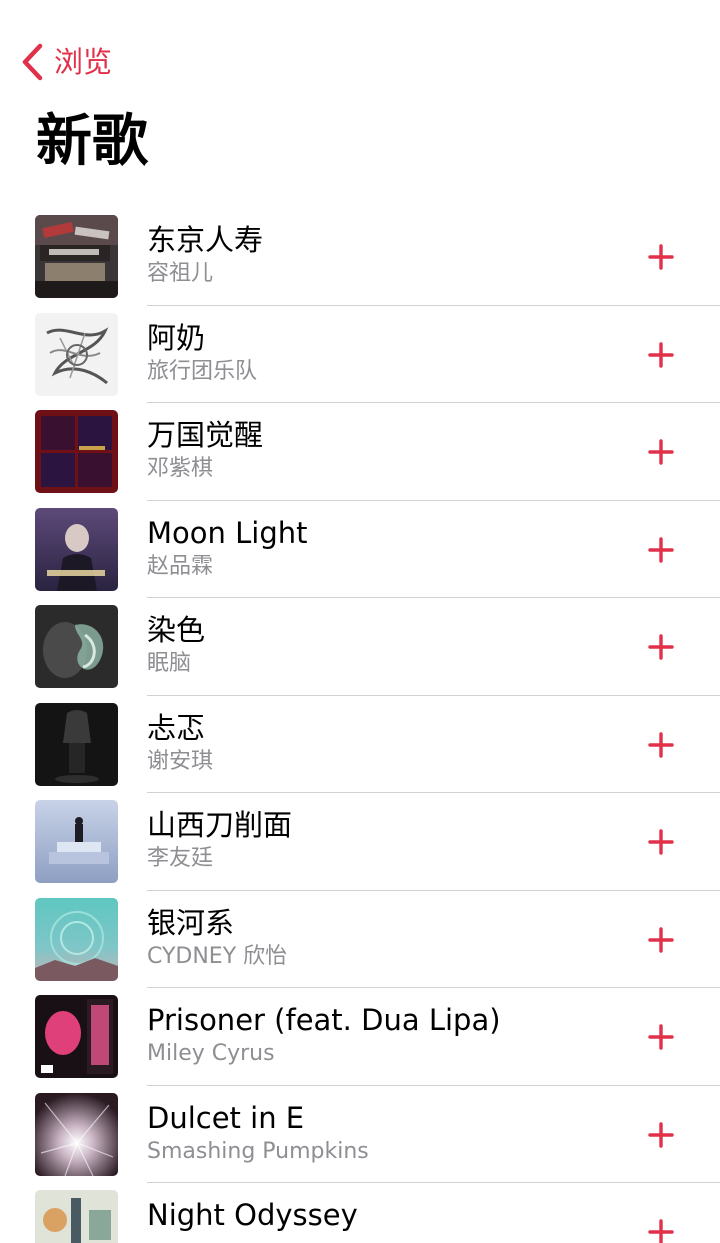  Describe the element at coordinates (176, 337) in the screenshot. I see `song-title: 阿奶` at that location.